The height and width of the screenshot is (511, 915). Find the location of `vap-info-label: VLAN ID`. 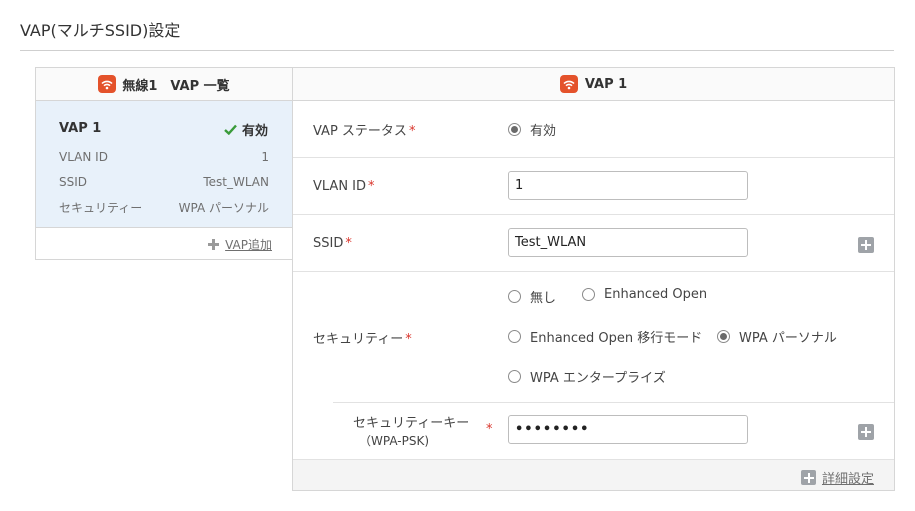

vap-info-label: VLAN ID is located at coordinates (83, 157).